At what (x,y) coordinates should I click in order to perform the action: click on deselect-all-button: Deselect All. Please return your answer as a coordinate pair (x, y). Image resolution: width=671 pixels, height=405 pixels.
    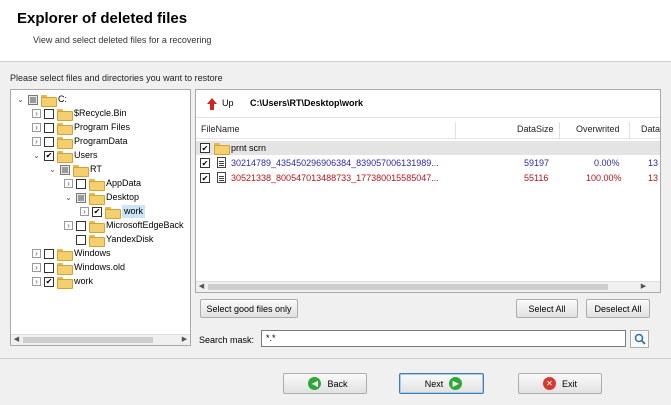
    Looking at the image, I should click on (618, 308).